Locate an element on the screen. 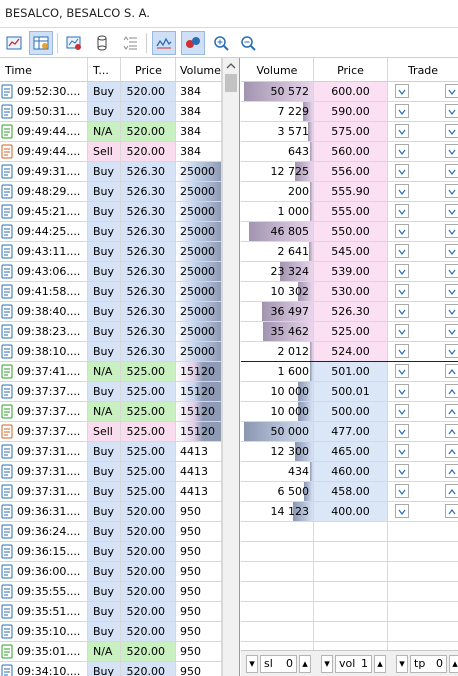 Image resolution: width=458 pixels, height=676 pixels. table-row: 09:52:30.... Buy 520.00 384 is located at coordinates (111, 92).